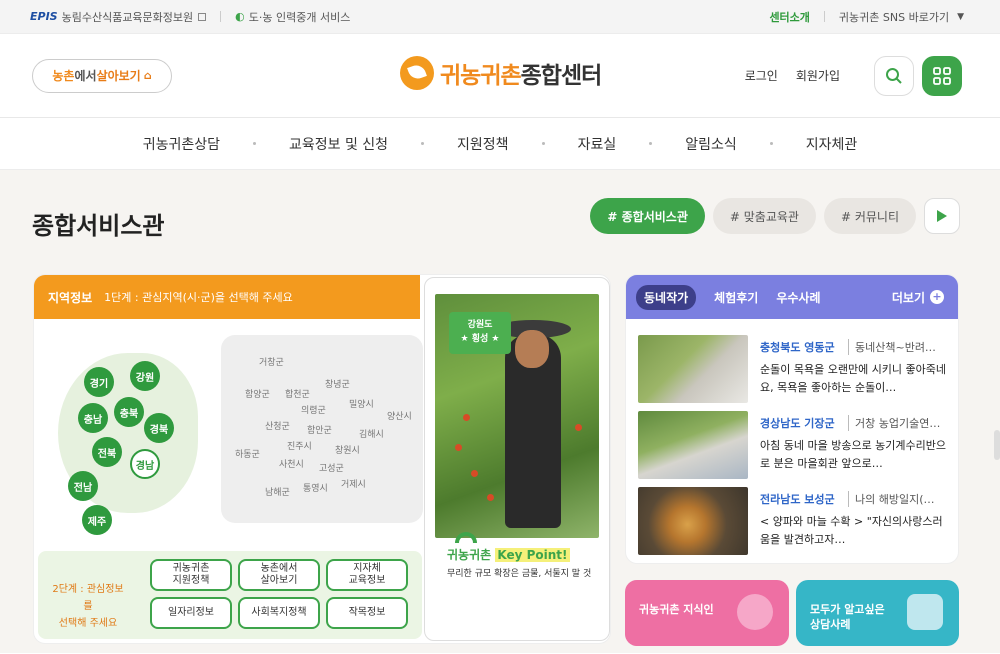 The width and height of the screenshot is (1000, 654). Describe the element at coordinates (361, 403) in the screenshot. I see `town-label: 밀양시` at that location.